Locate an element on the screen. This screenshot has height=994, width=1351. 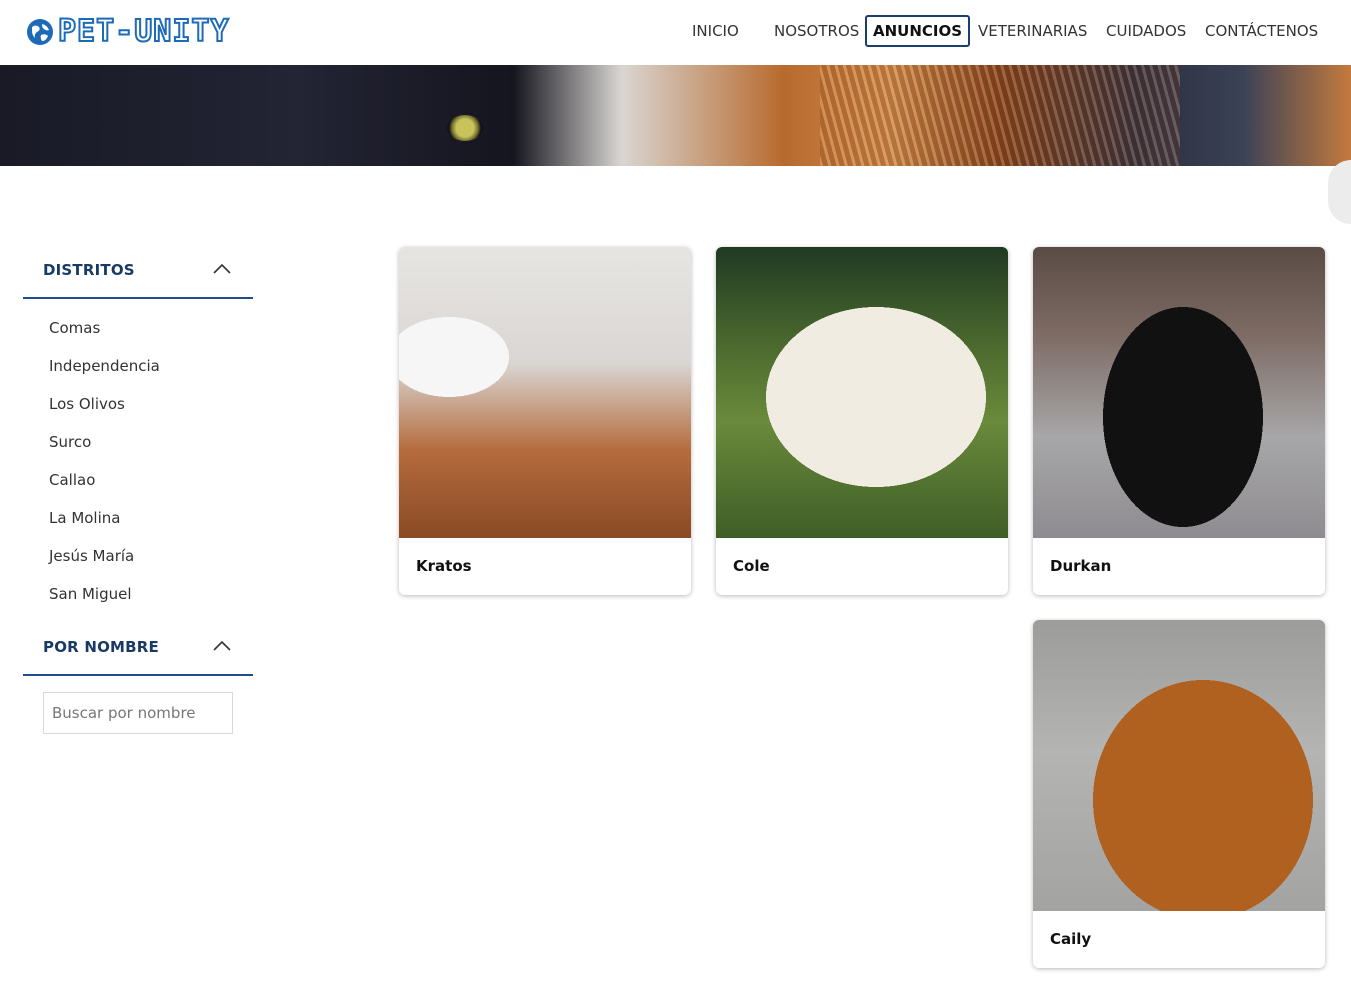
search-by-name-input is located at coordinates (138, 713).